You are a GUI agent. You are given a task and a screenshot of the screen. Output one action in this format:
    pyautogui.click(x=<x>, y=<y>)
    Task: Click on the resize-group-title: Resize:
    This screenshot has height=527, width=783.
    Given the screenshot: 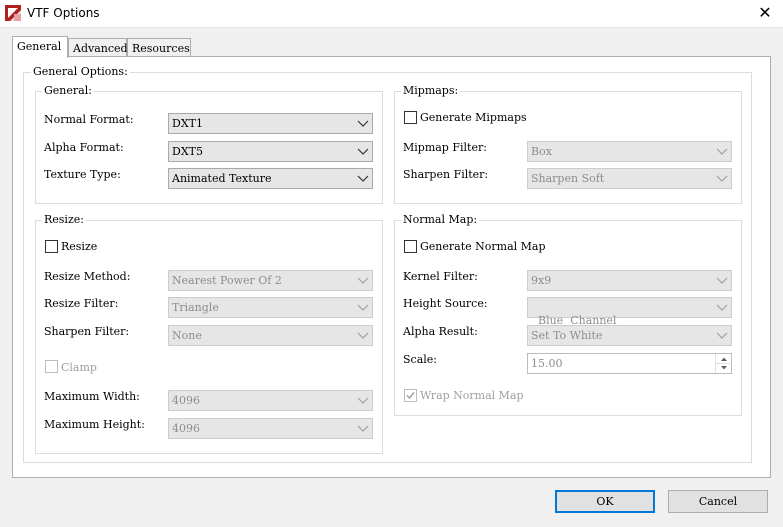 What is the action you would take?
    pyautogui.click(x=64, y=219)
    